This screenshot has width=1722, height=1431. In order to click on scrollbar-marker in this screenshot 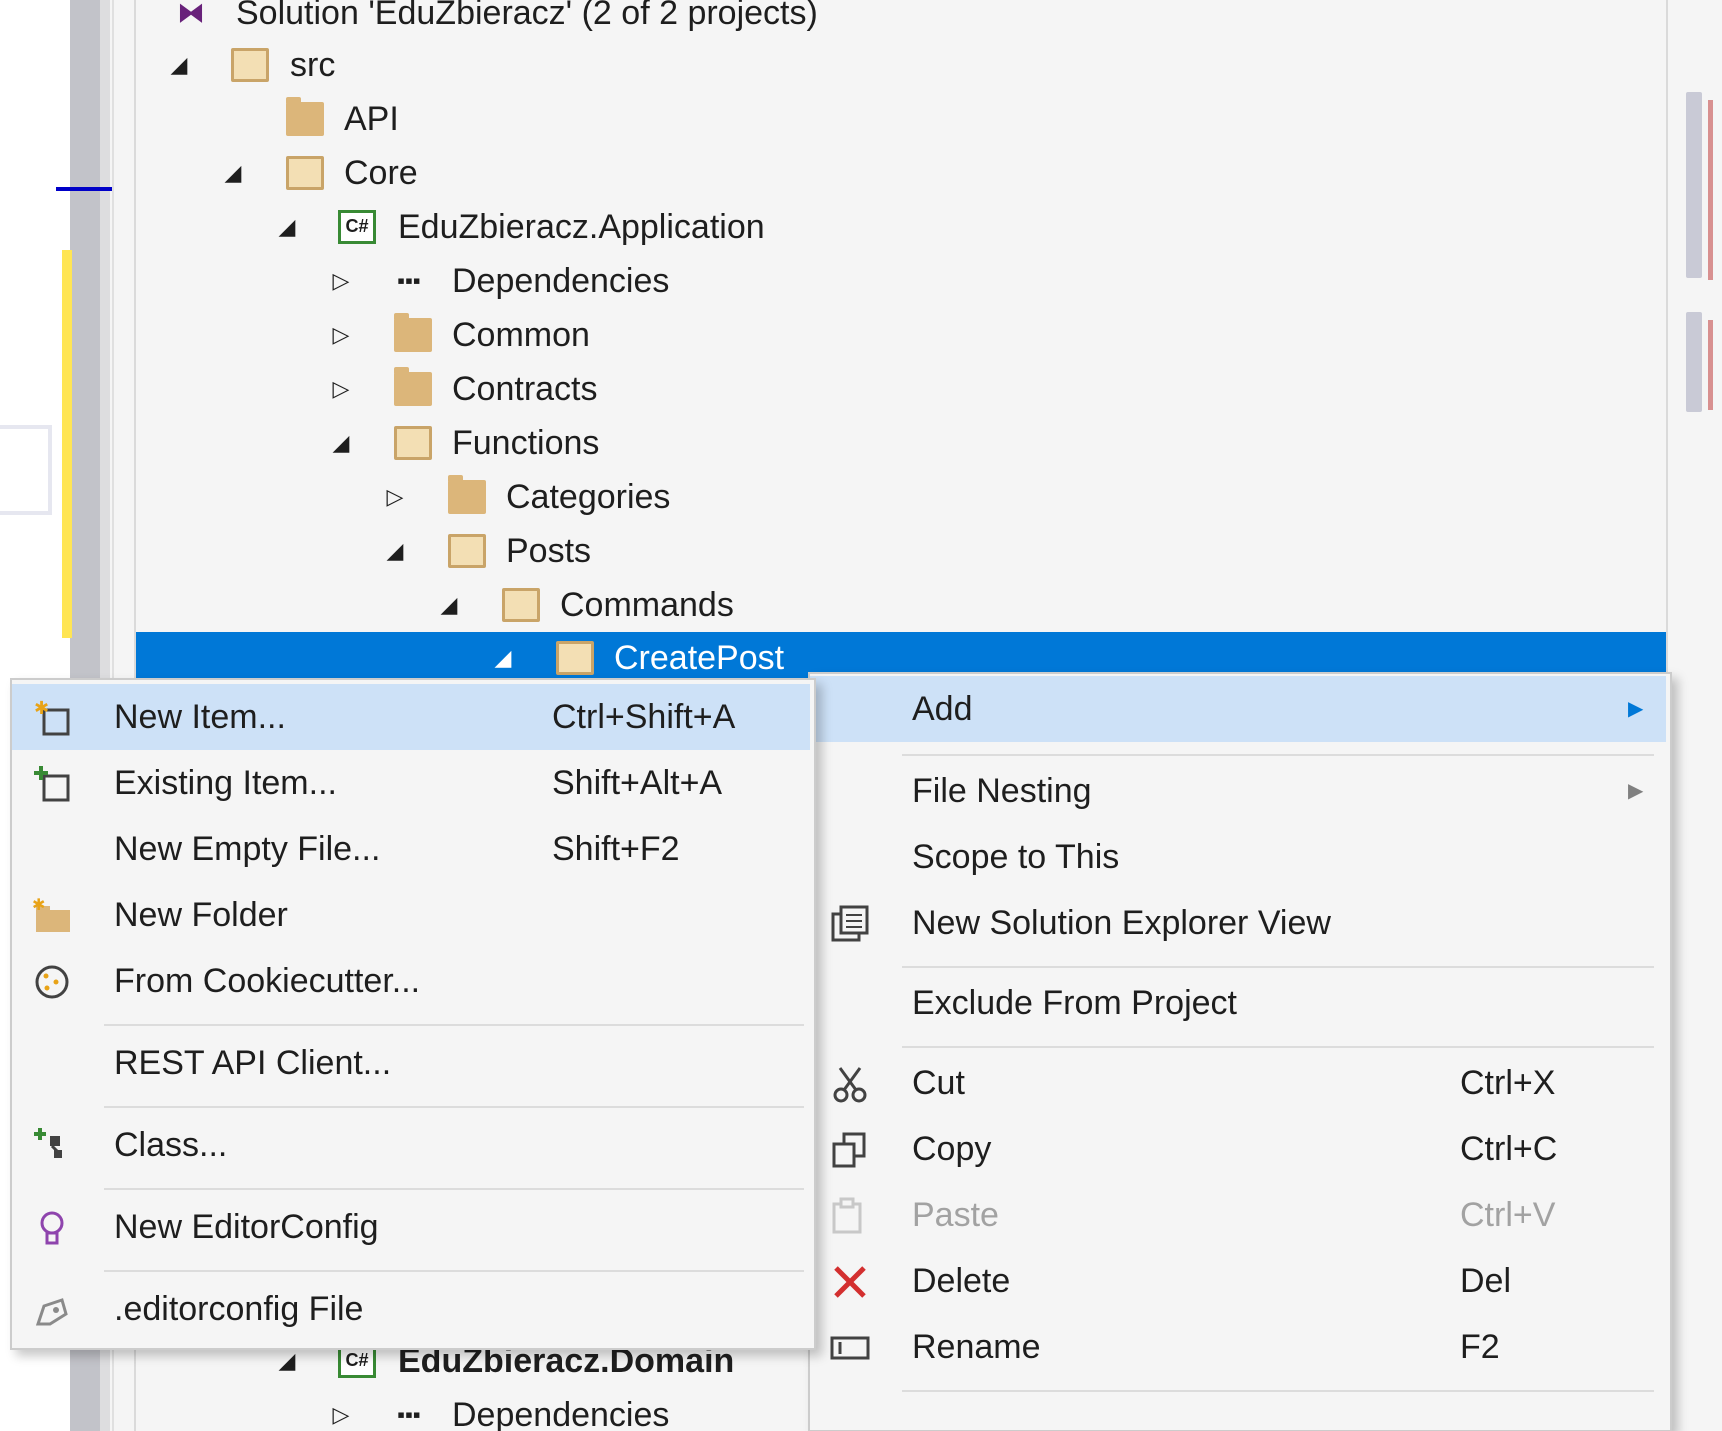, I will do `click(1694, 362)`.